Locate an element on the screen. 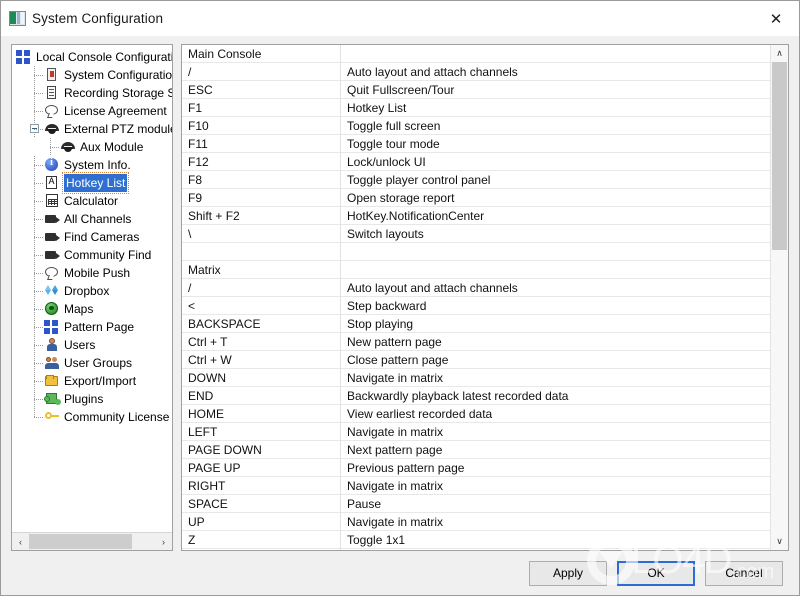  speech-bubble-icon is located at coordinates (52, 111).